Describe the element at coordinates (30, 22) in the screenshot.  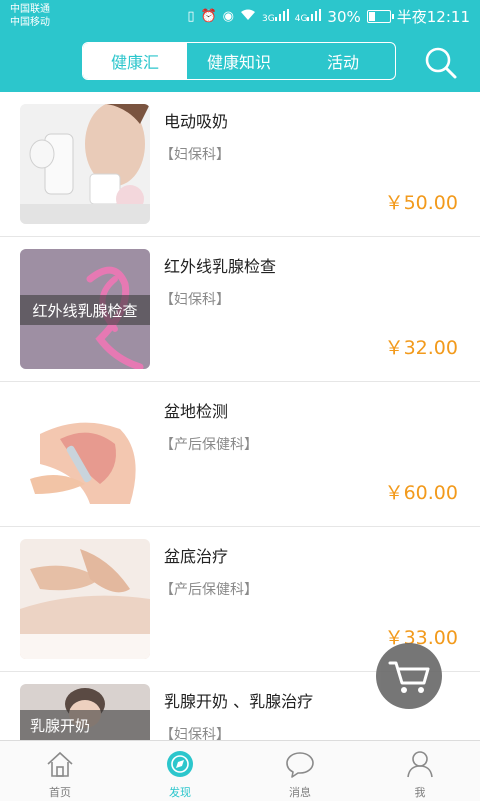
I see `carrier-2: 中国移动` at that location.